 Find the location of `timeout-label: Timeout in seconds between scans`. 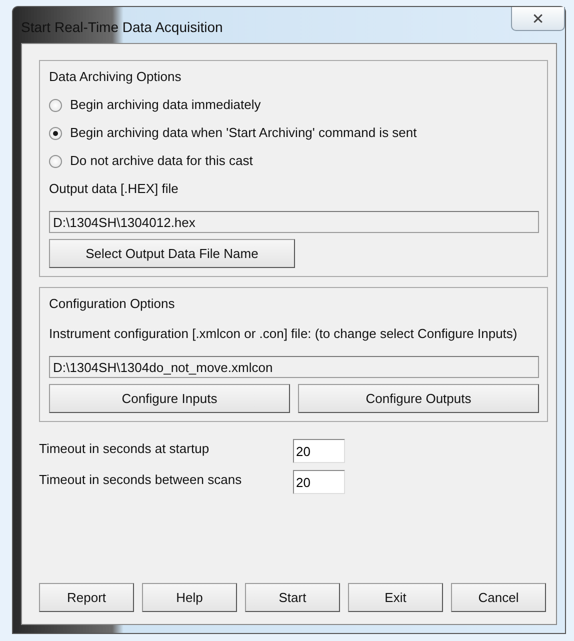

timeout-label: Timeout in seconds between scans is located at coordinates (141, 479).